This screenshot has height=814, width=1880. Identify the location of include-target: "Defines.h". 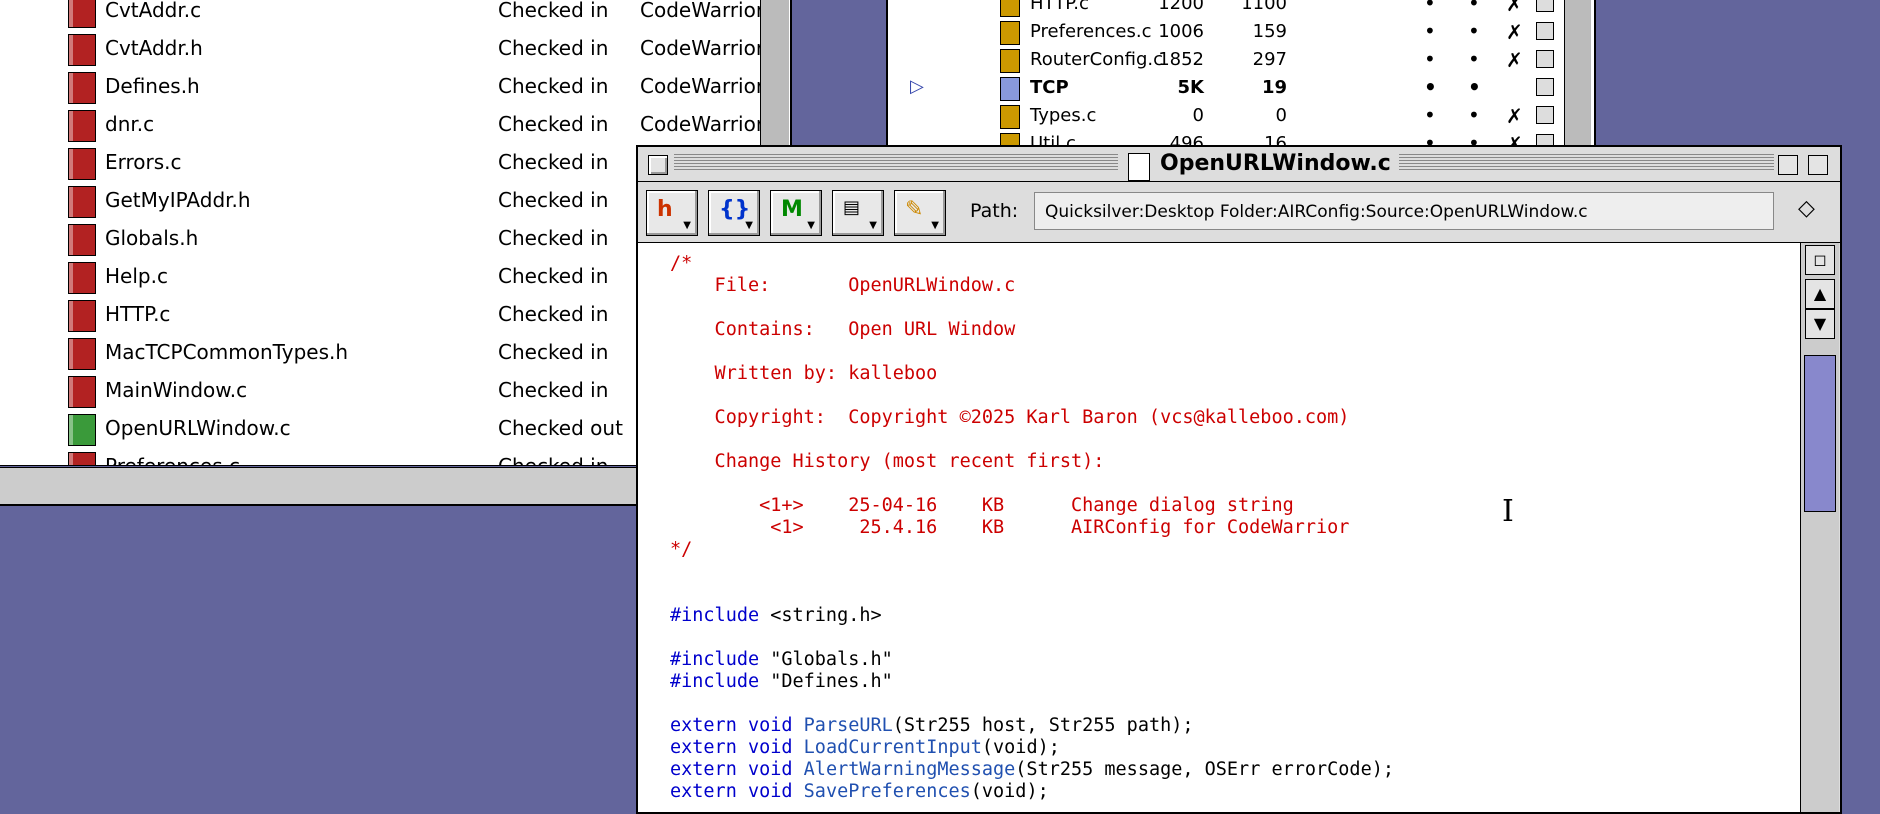
(826, 681).